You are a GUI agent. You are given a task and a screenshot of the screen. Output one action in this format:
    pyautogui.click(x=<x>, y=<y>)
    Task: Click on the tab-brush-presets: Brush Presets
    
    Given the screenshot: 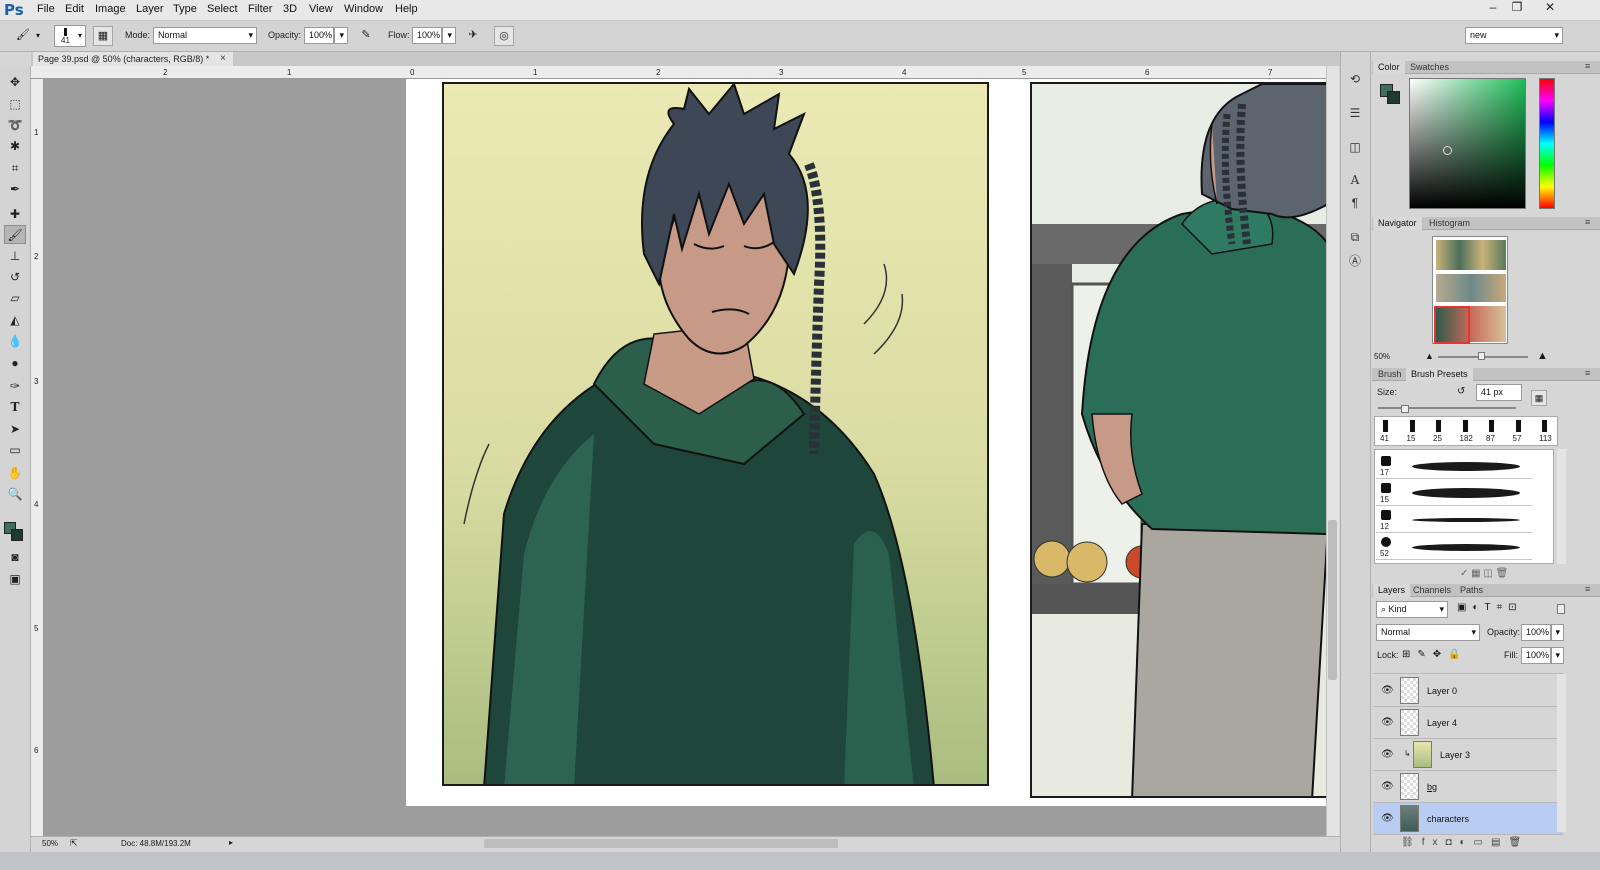 What is the action you would take?
    pyautogui.click(x=1439, y=374)
    